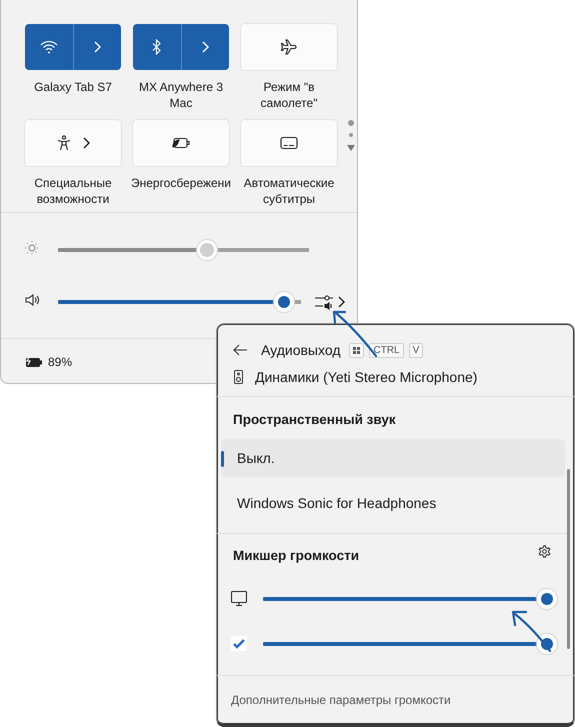 This screenshot has width=575, height=727. I want to click on audio-output-button, so click(330, 302).